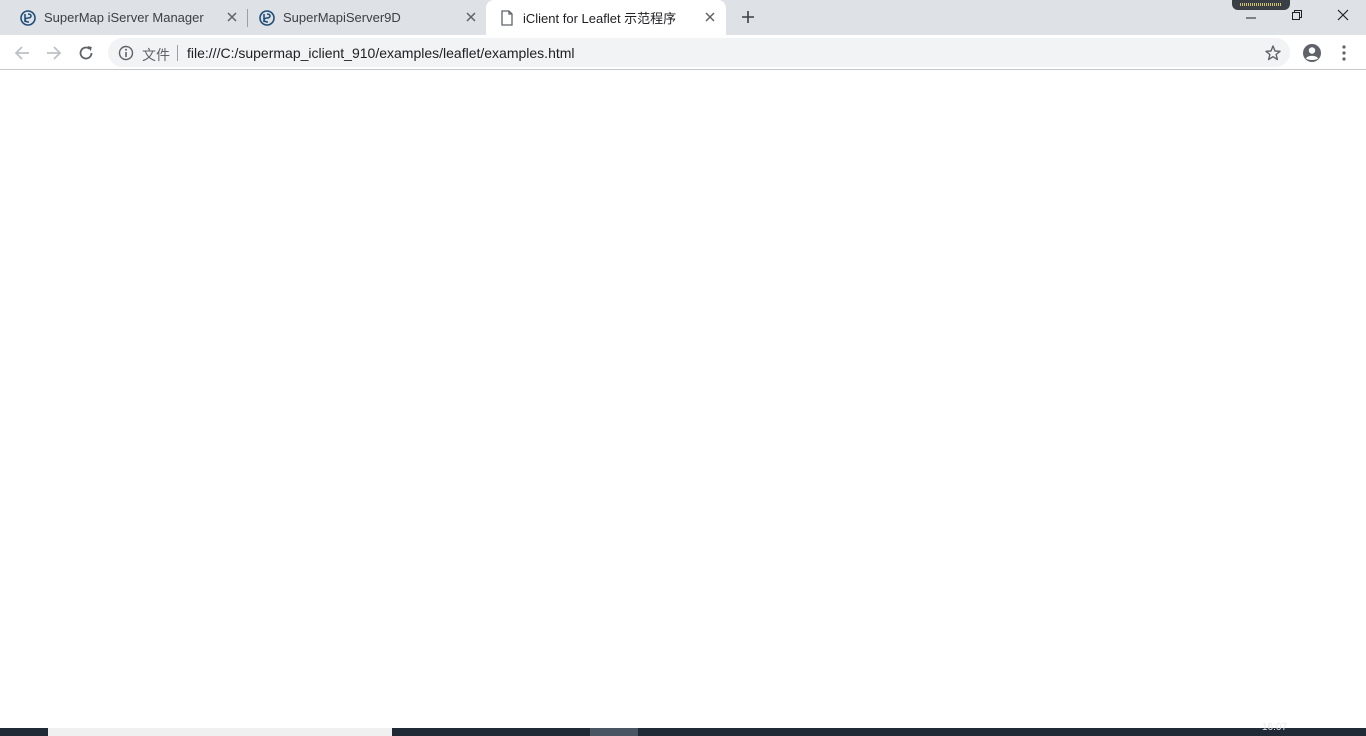 Image resolution: width=1366 pixels, height=736 pixels. I want to click on tab-title: iClient for Leaflet 示范程序, so click(600, 18).